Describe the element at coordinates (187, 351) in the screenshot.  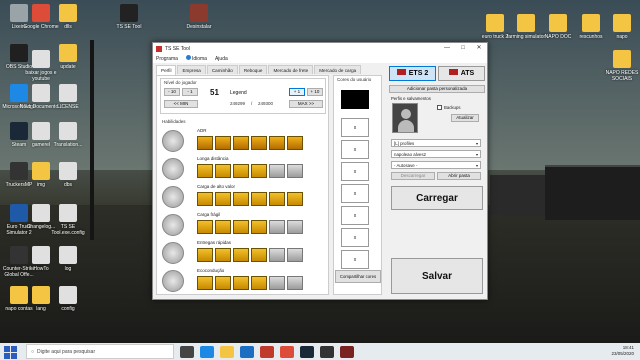
I see `task-view-icon` at that location.